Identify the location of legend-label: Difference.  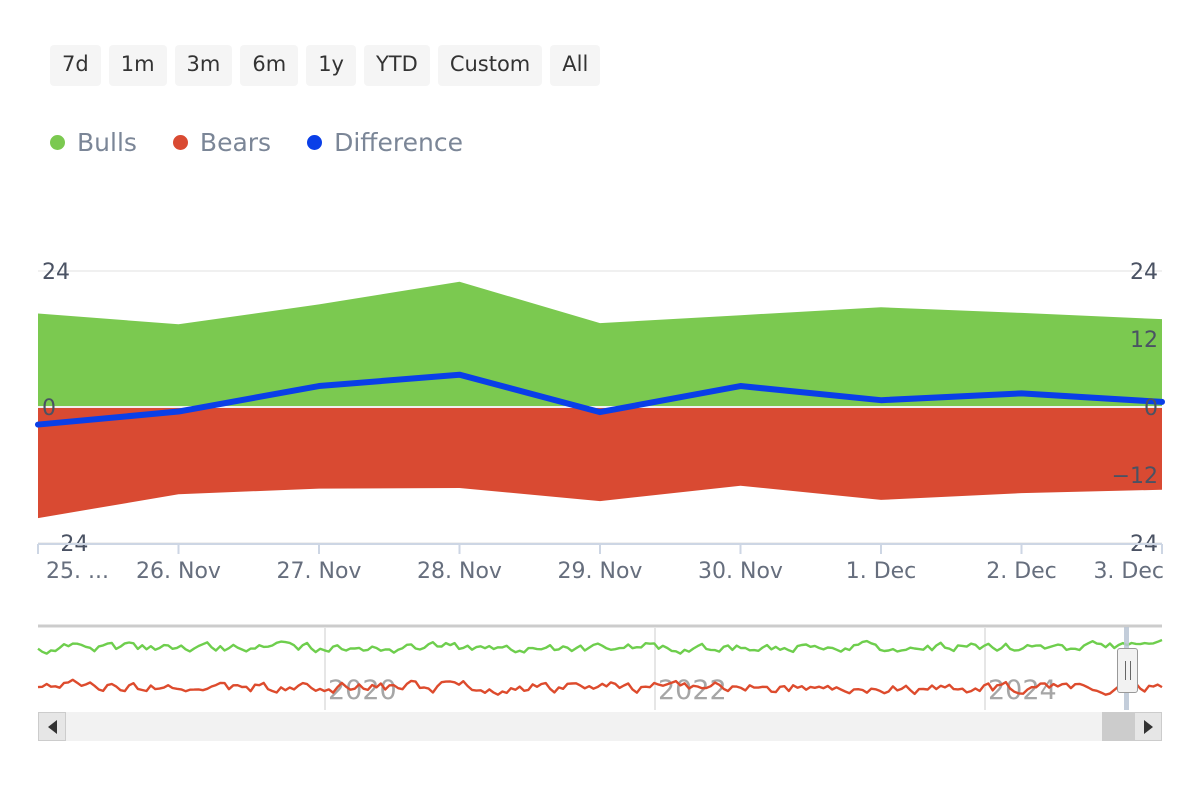
(398, 142).